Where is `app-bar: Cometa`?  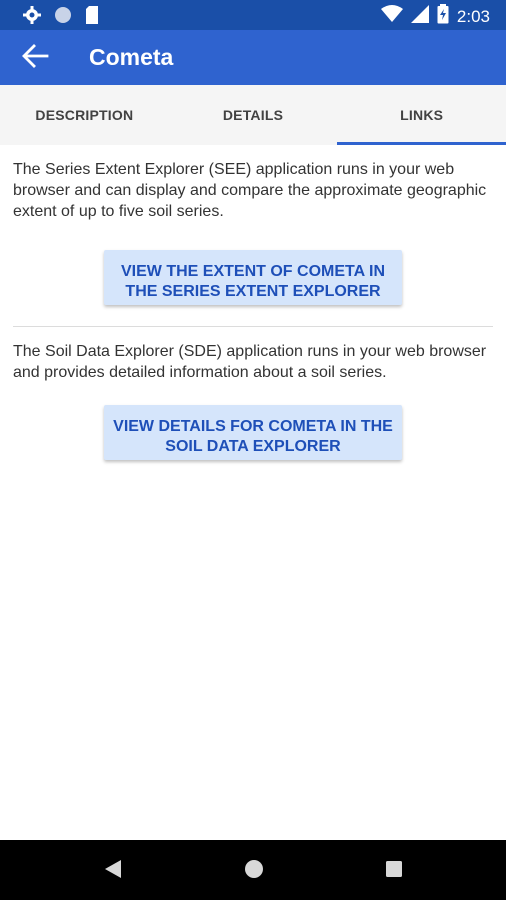 app-bar: Cometa is located at coordinates (253, 57).